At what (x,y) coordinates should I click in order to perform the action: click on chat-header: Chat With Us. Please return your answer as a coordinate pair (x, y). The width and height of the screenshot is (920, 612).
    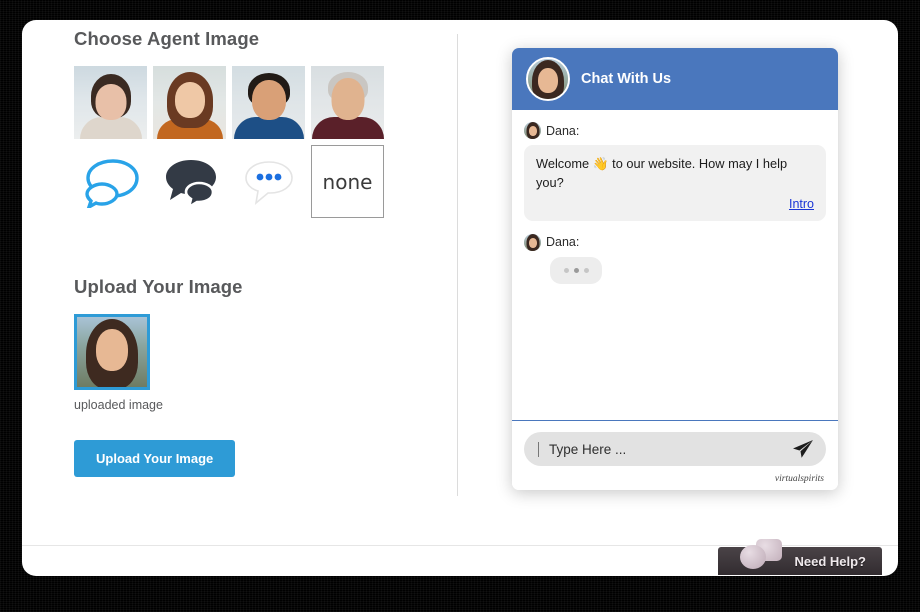
    Looking at the image, I should click on (675, 79).